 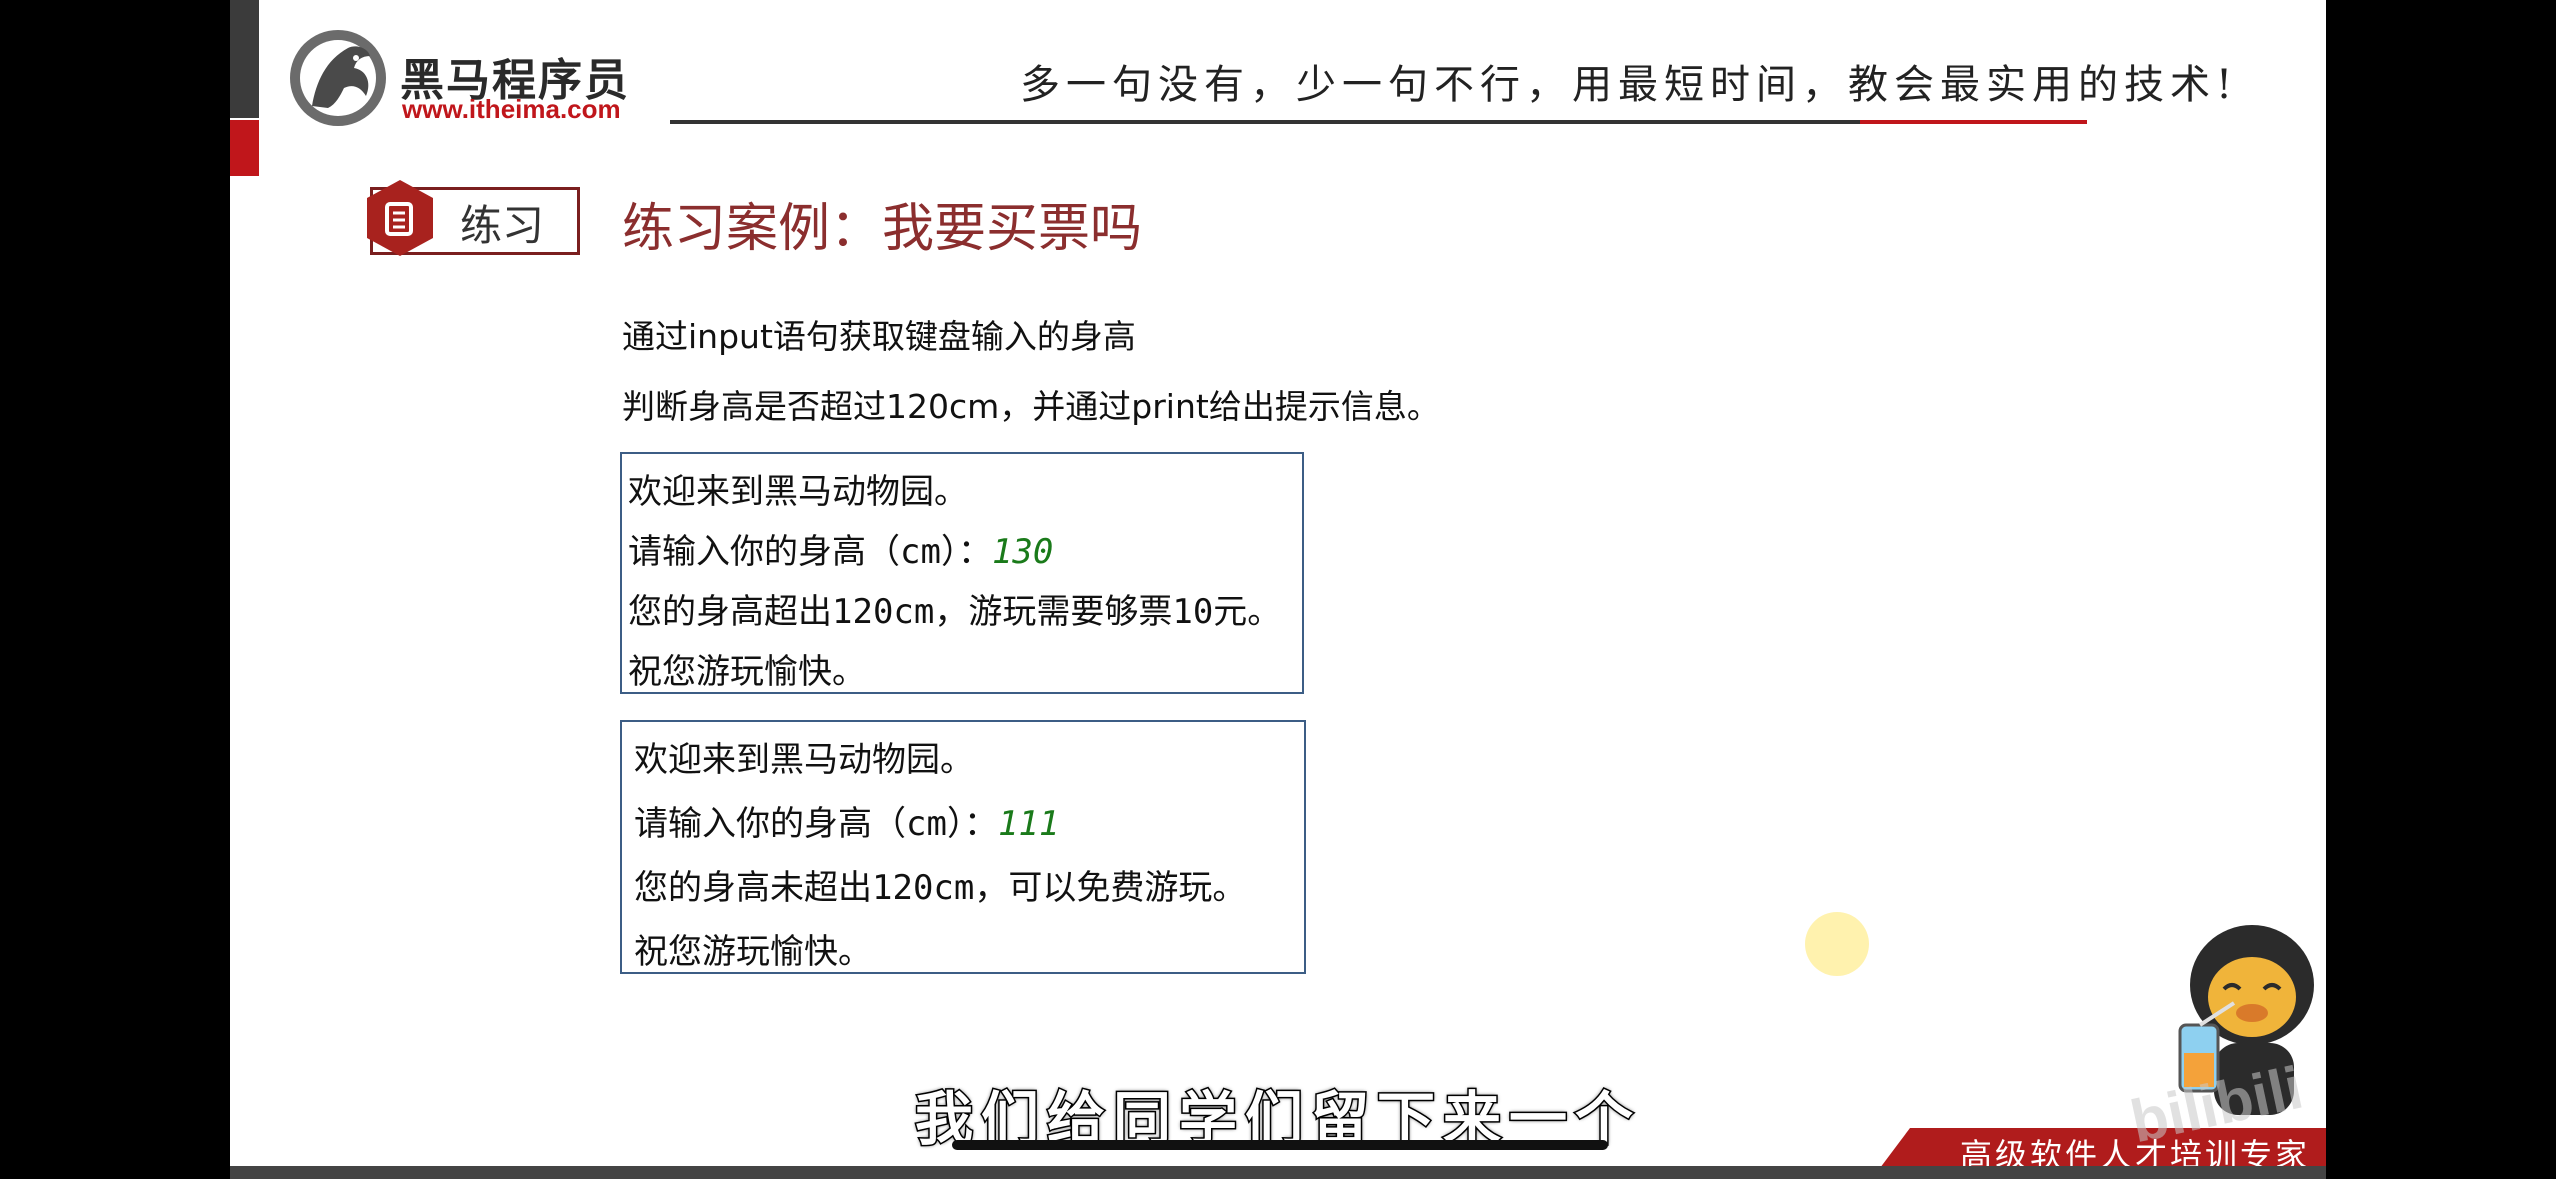 I want to click on brand-url: www.itheima.com, so click(x=511, y=109).